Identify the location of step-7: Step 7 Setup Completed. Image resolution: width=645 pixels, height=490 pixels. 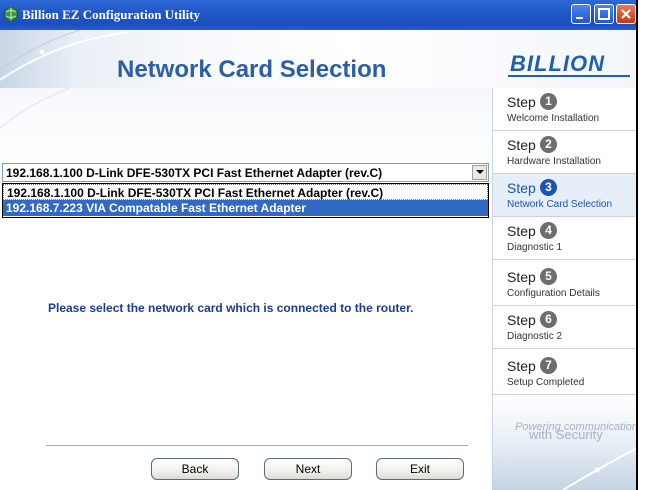
(565, 373).